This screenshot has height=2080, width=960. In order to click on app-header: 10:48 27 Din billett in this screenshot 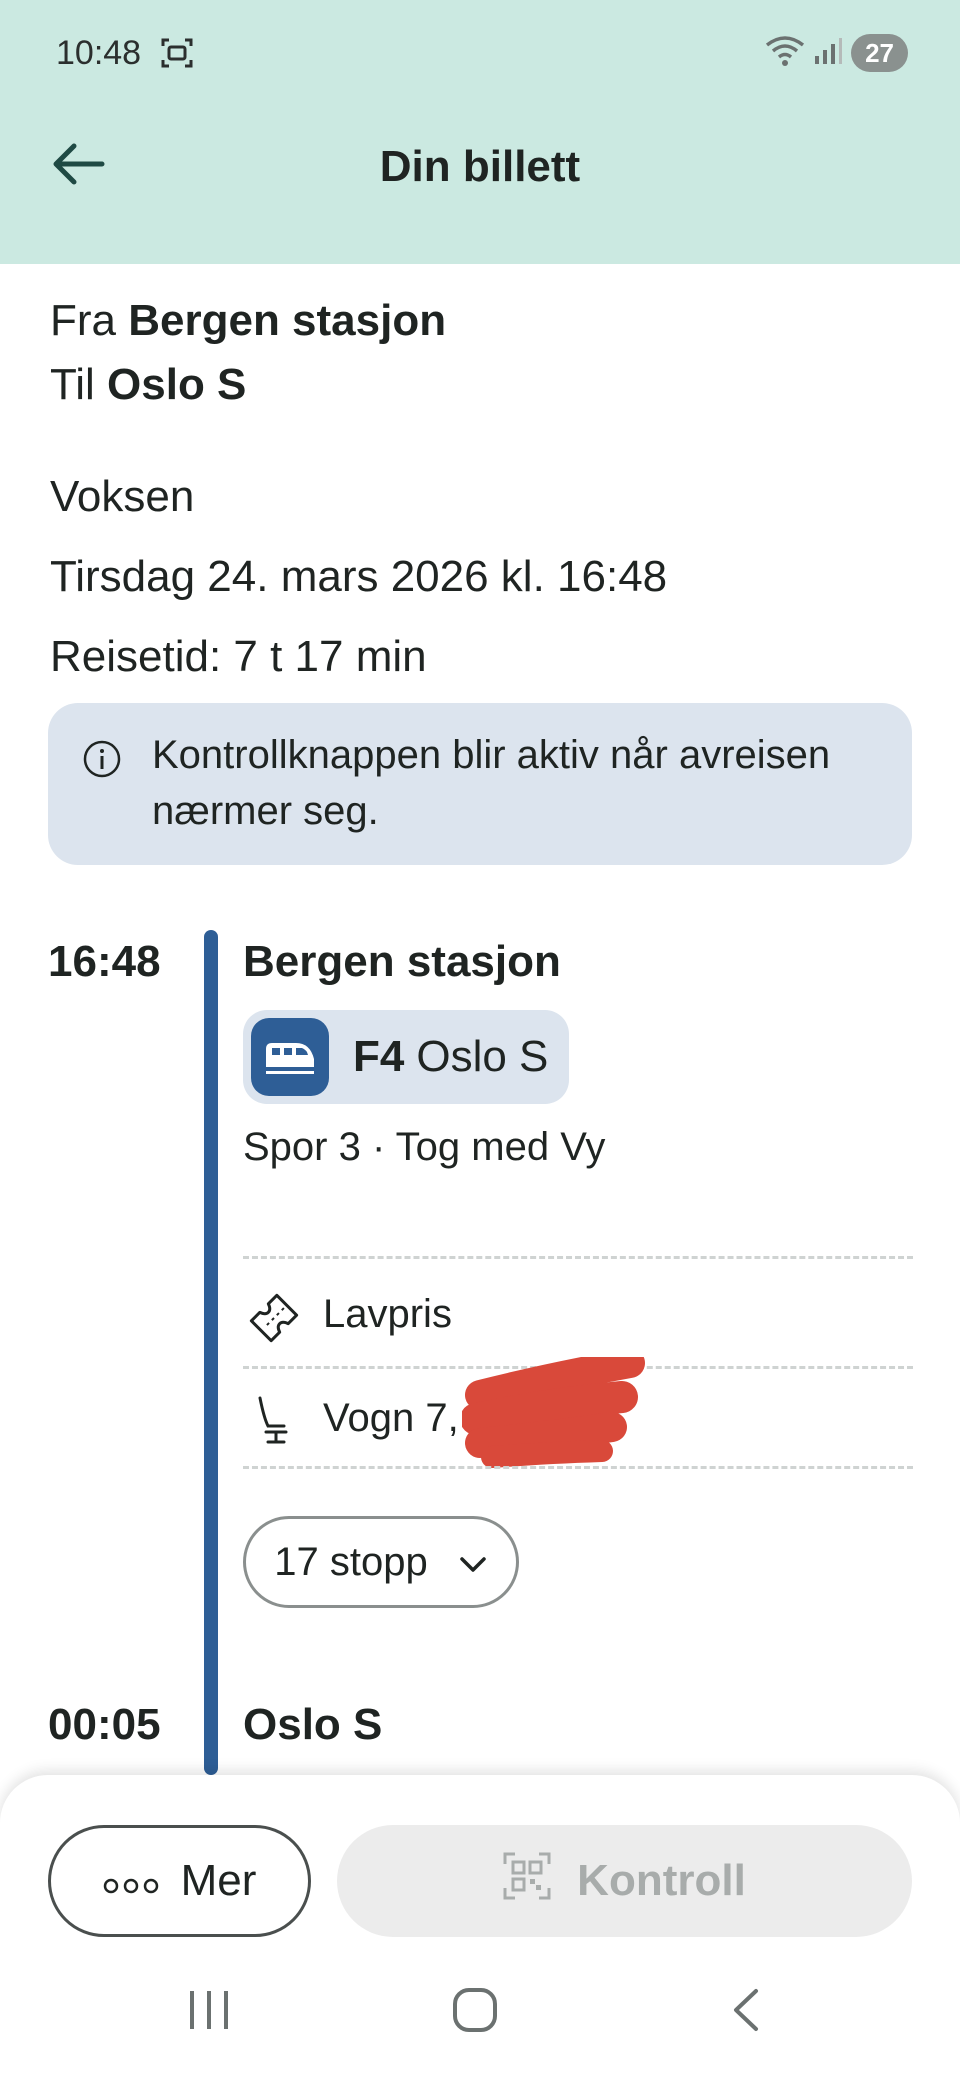, I will do `click(480, 132)`.